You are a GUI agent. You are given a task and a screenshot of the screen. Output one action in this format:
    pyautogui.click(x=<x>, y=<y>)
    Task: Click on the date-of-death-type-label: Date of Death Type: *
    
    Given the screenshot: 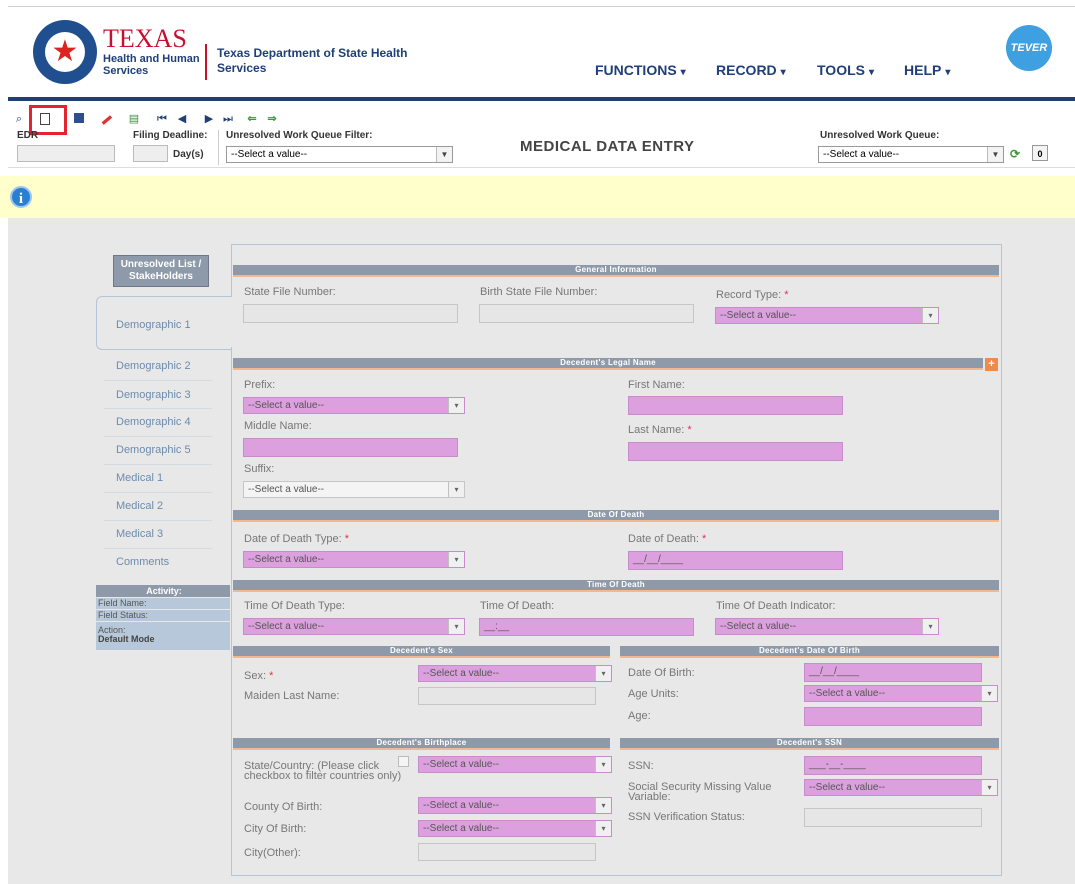 What is the action you would take?
    pyautogui.click(x=296, y=539)
    